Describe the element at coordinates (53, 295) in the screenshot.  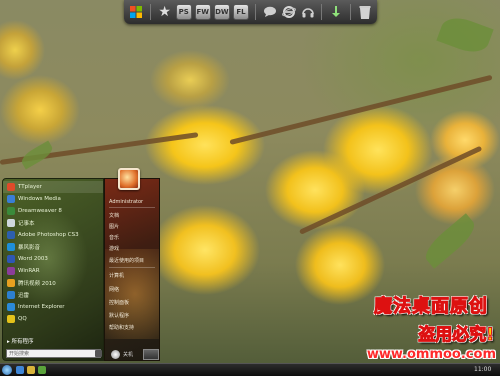
I see `program-item: 迅雷` at that location.